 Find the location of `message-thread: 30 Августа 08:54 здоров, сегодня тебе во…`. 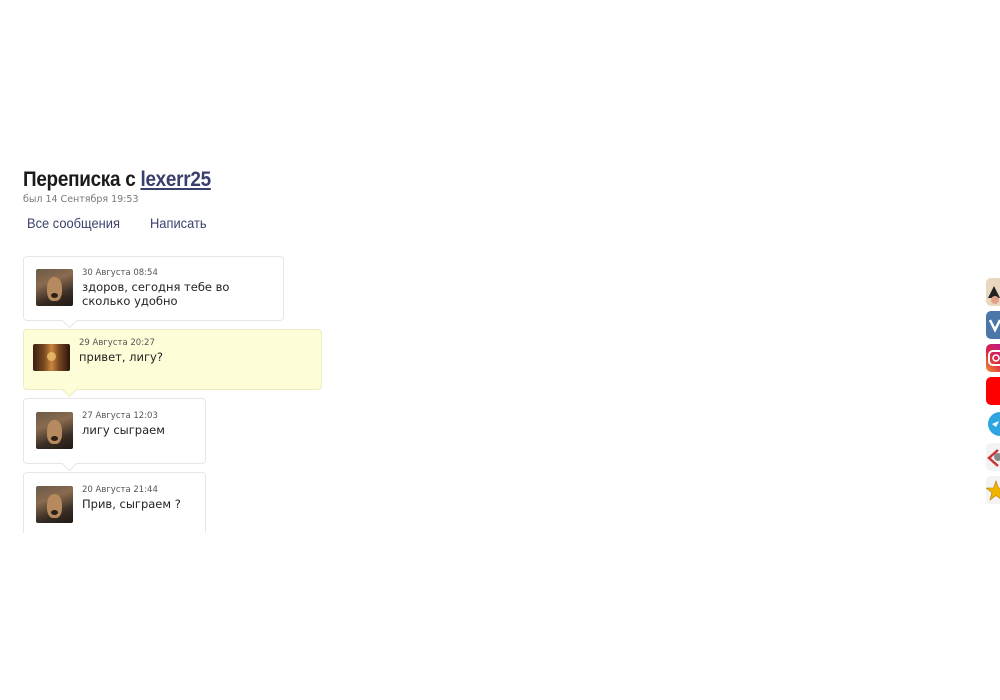

message-thread: 30 Августа 08:54 здоров, сегодня тебе во… is located at coordinates (183, 394).